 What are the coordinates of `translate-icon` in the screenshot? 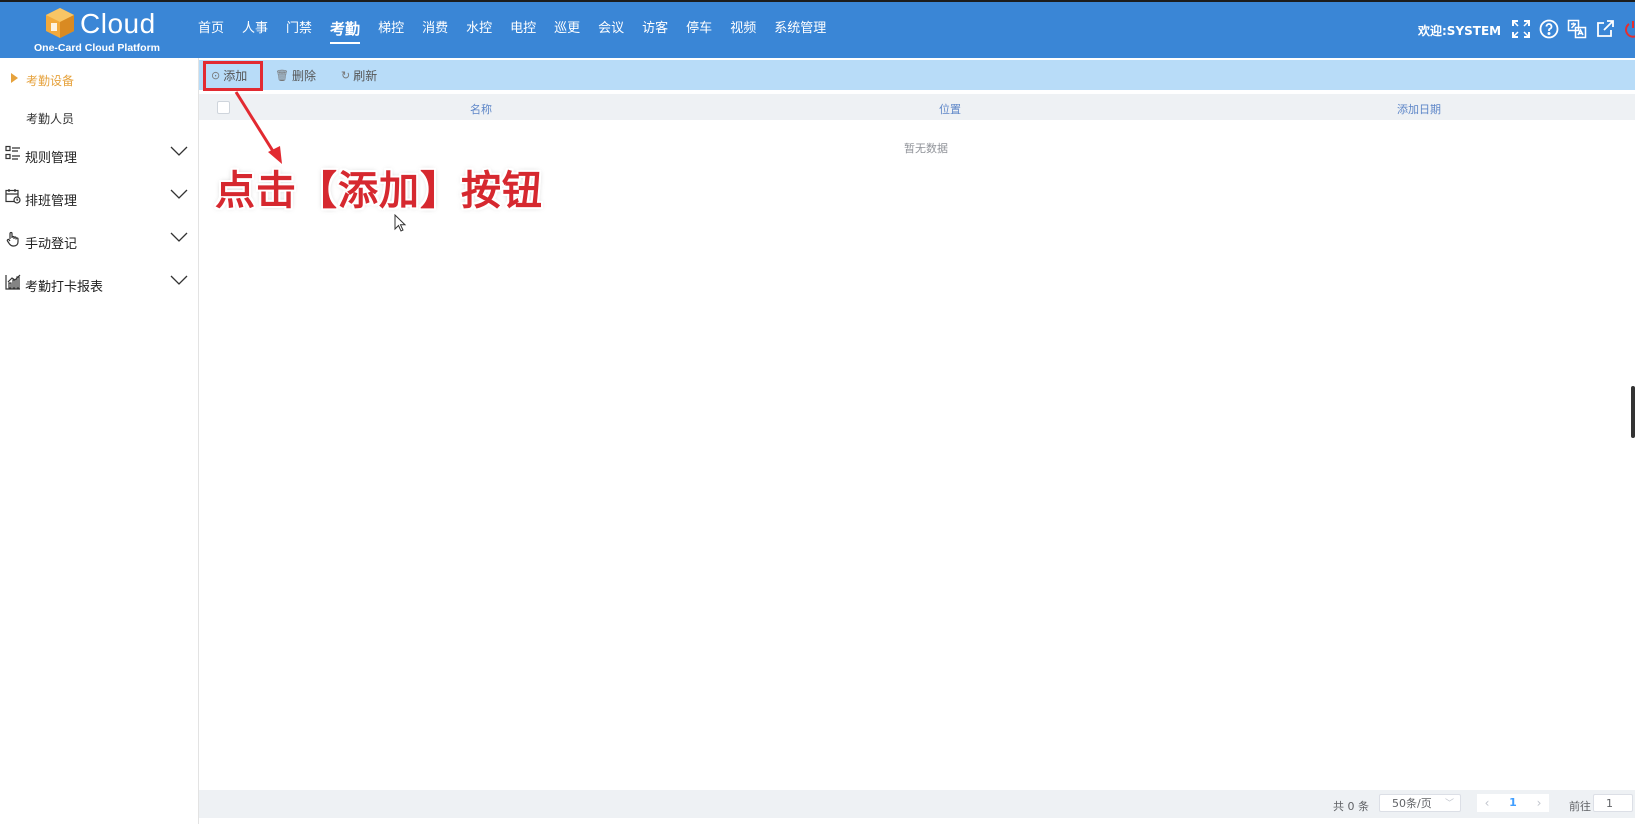 It's located at (1577, 29).